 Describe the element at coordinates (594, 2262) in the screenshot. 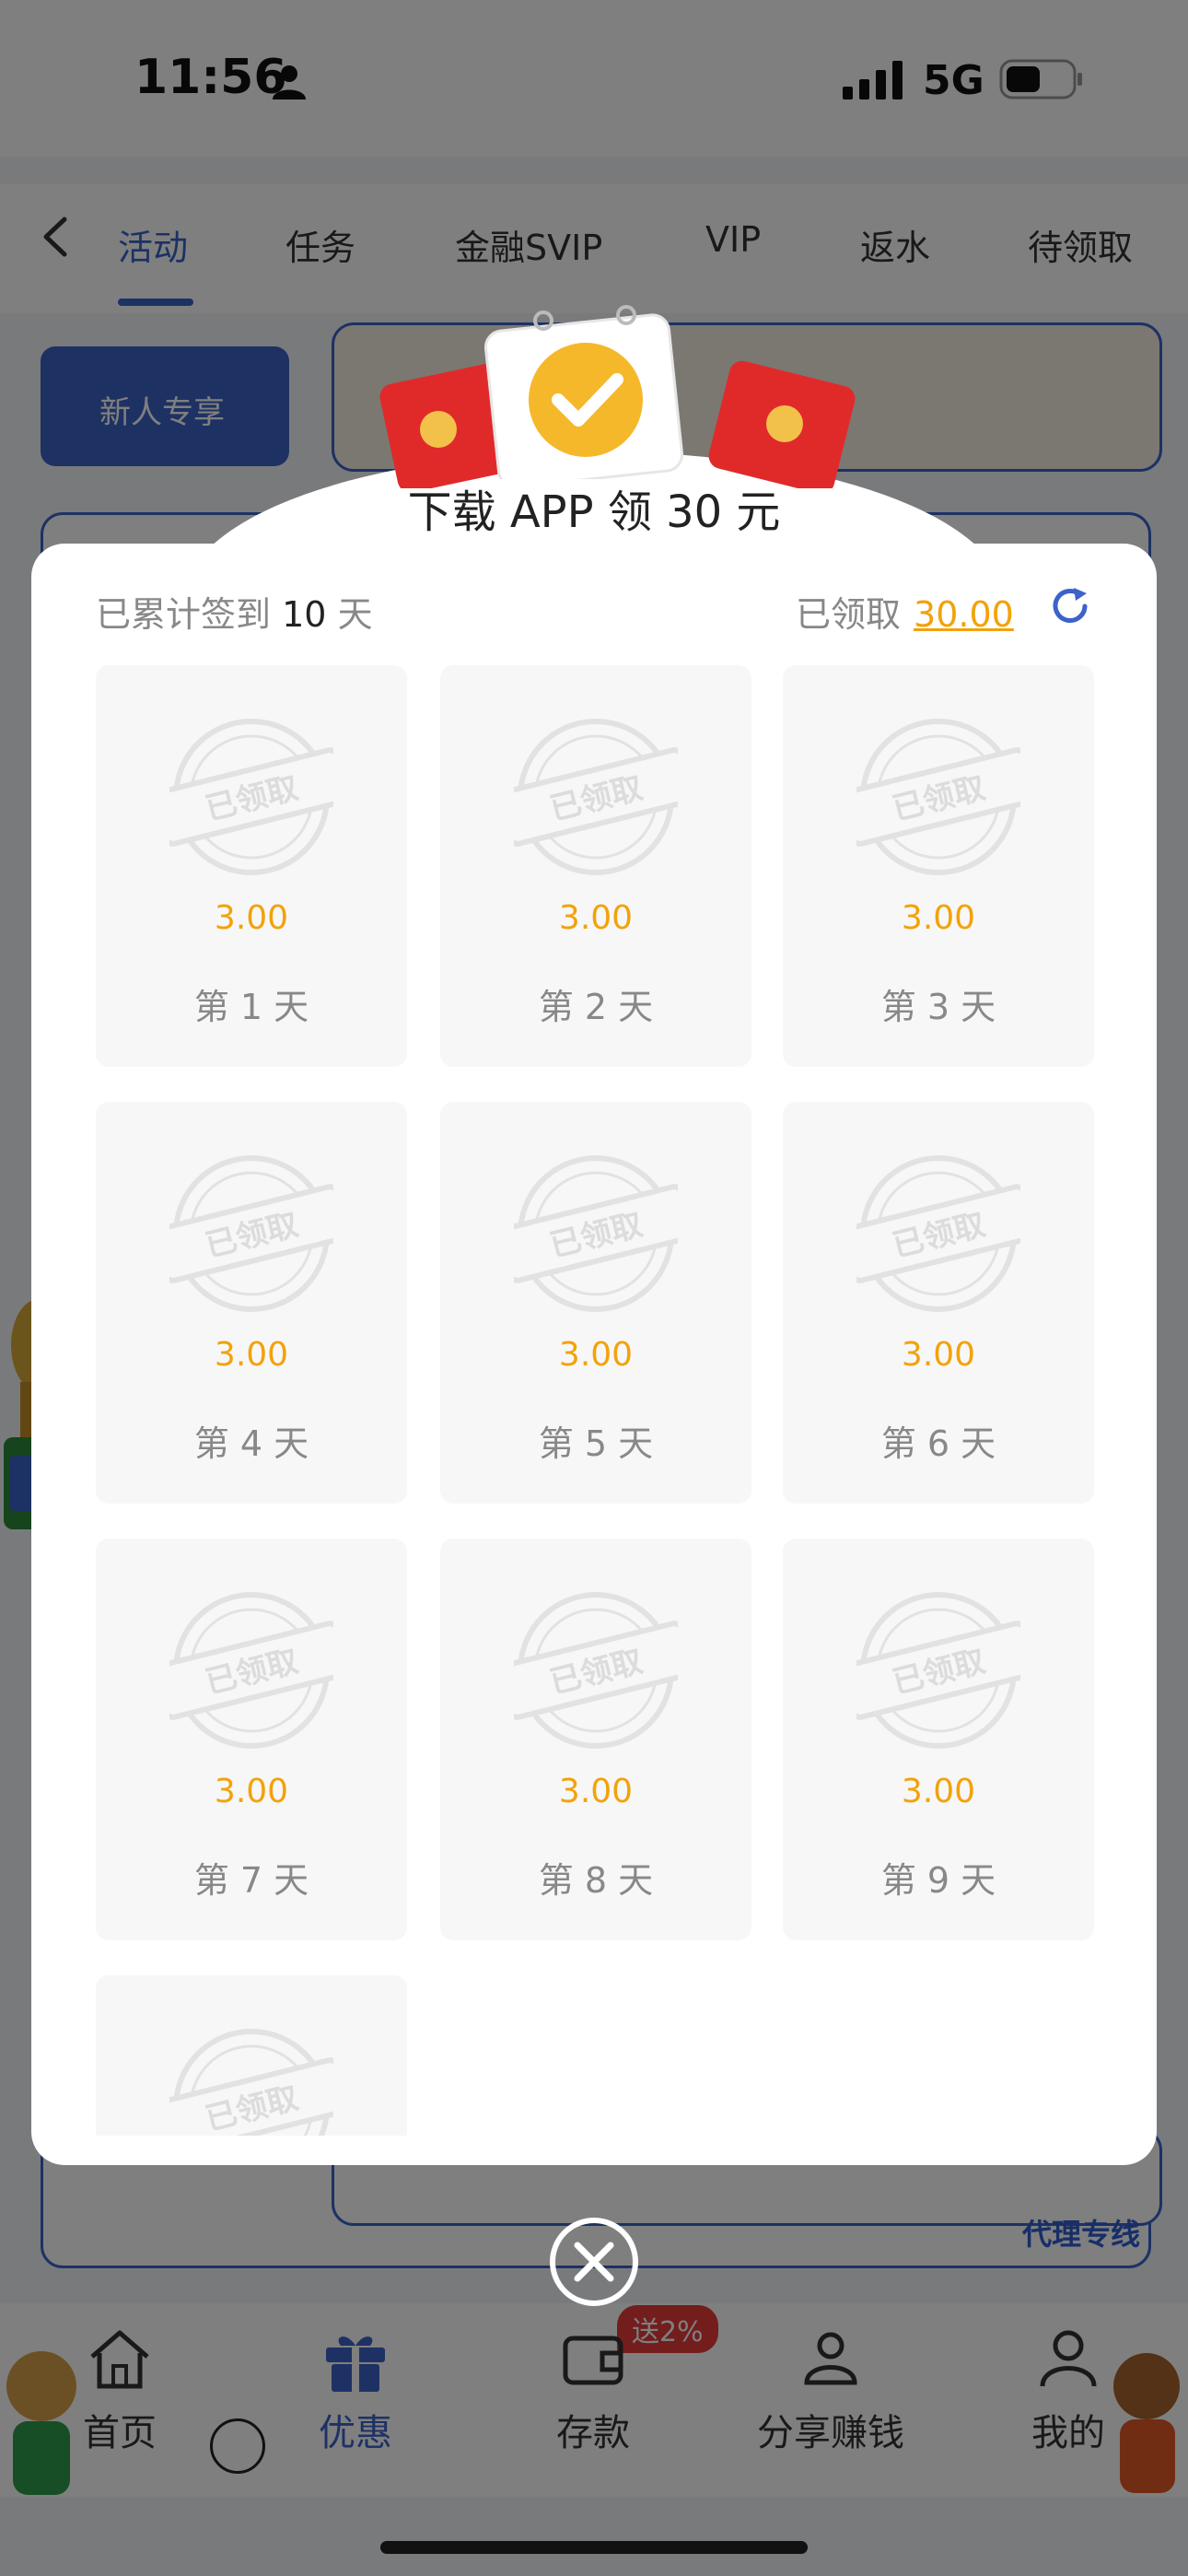

I see `close-icon` at that location.